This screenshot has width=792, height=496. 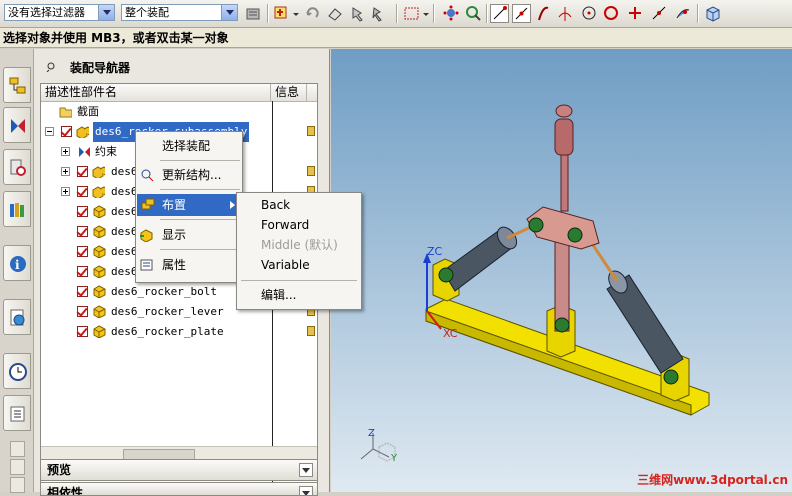 What do you see at coordinates (179, 112) in the screenshot?
I see `tree-row-section: 截面` at bounding box center [179, 112].